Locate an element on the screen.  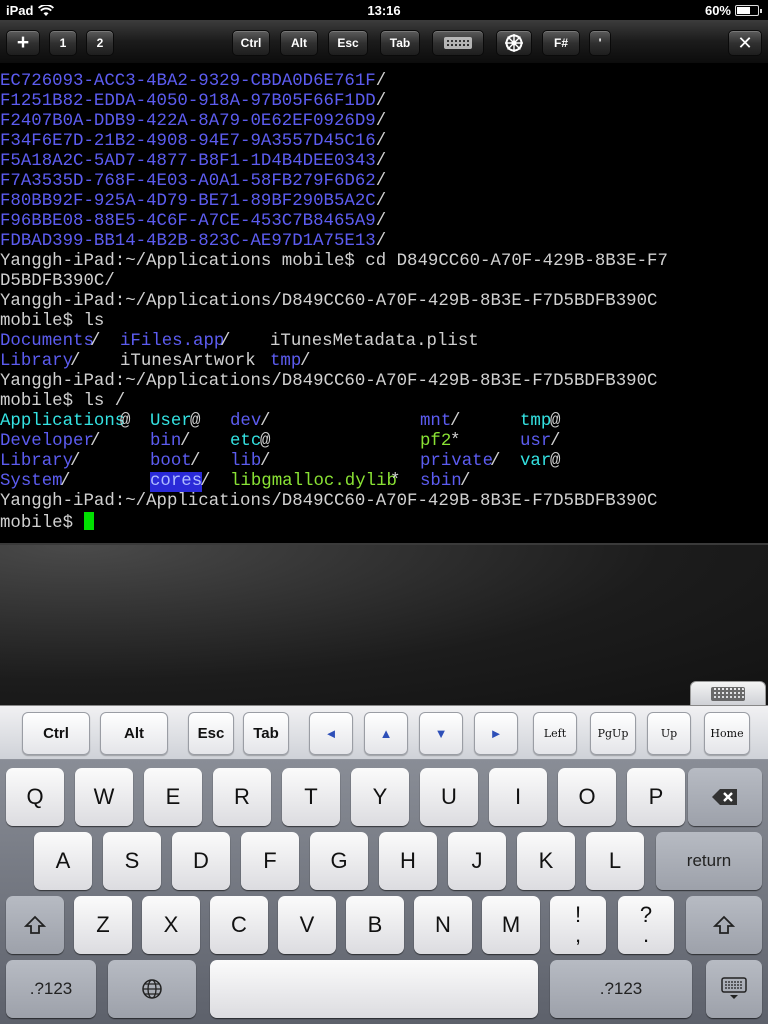
terminal-link-text: User is located at coordinates (171, 421).